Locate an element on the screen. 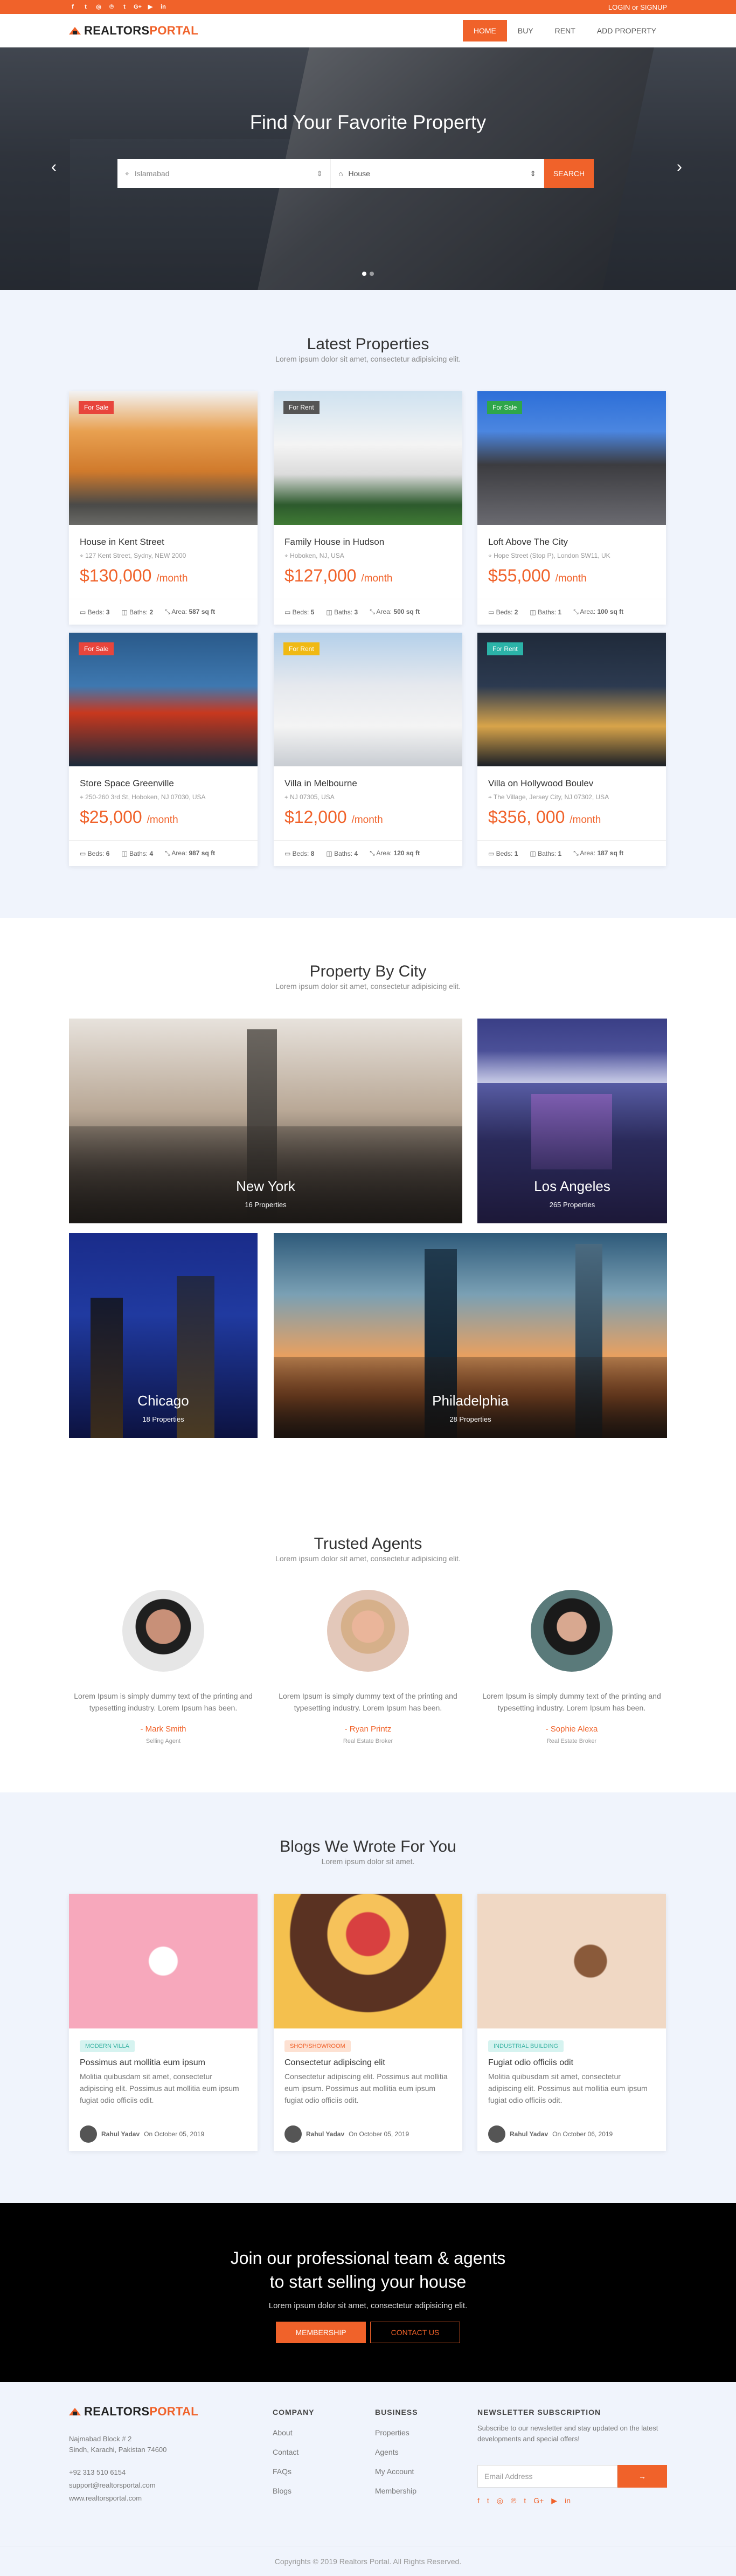  carousel-dot-active is located at coordinates (364, 274).